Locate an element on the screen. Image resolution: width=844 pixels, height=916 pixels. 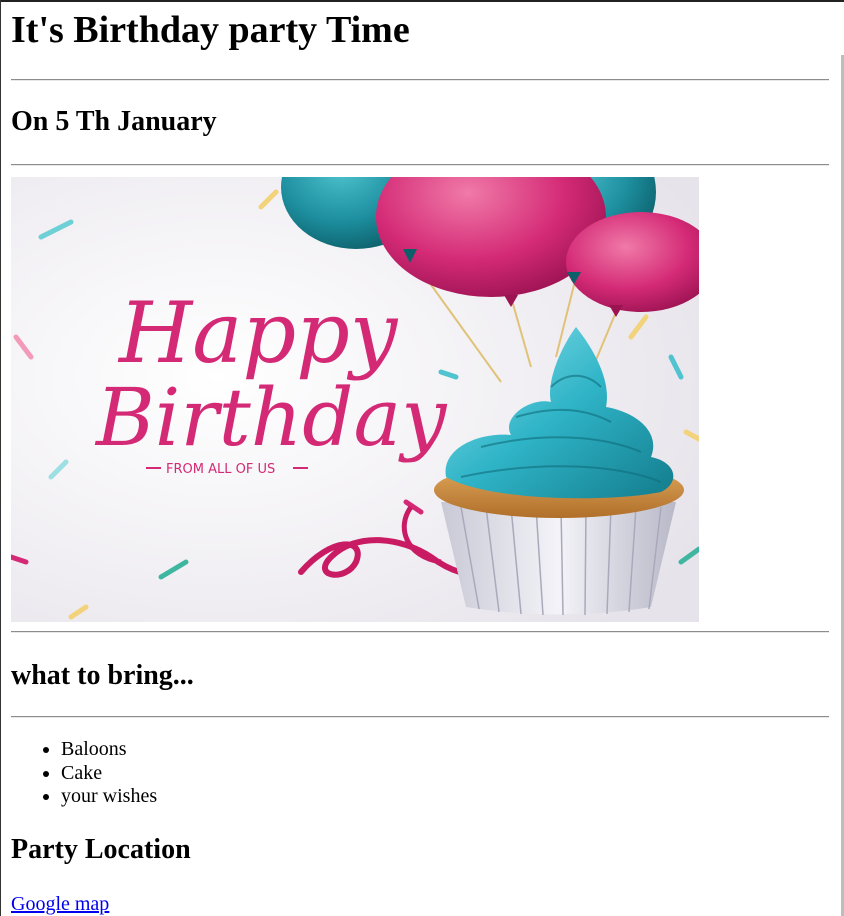
bring-list: Baloons Cake your wishes is located at coordinates (84, 773).